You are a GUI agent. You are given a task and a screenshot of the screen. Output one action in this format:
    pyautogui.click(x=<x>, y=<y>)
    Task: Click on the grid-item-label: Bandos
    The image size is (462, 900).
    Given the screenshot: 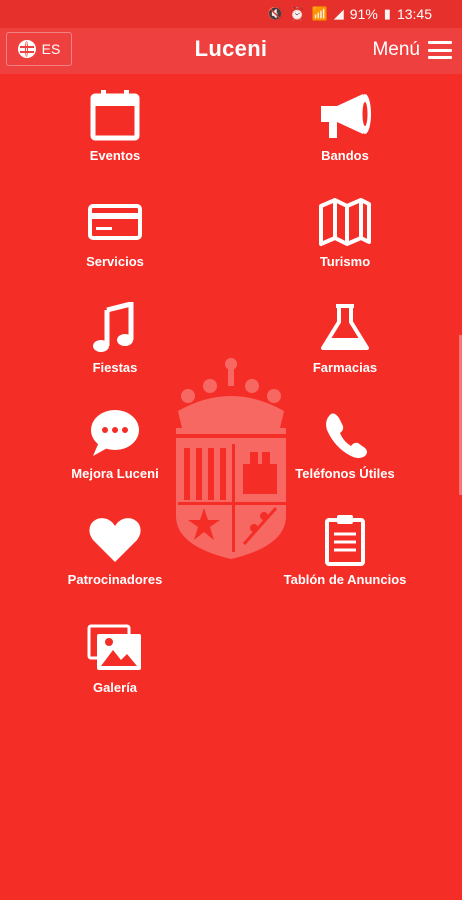 What is the action you would take?
    pyautogui.click(x=345, y=155)
    